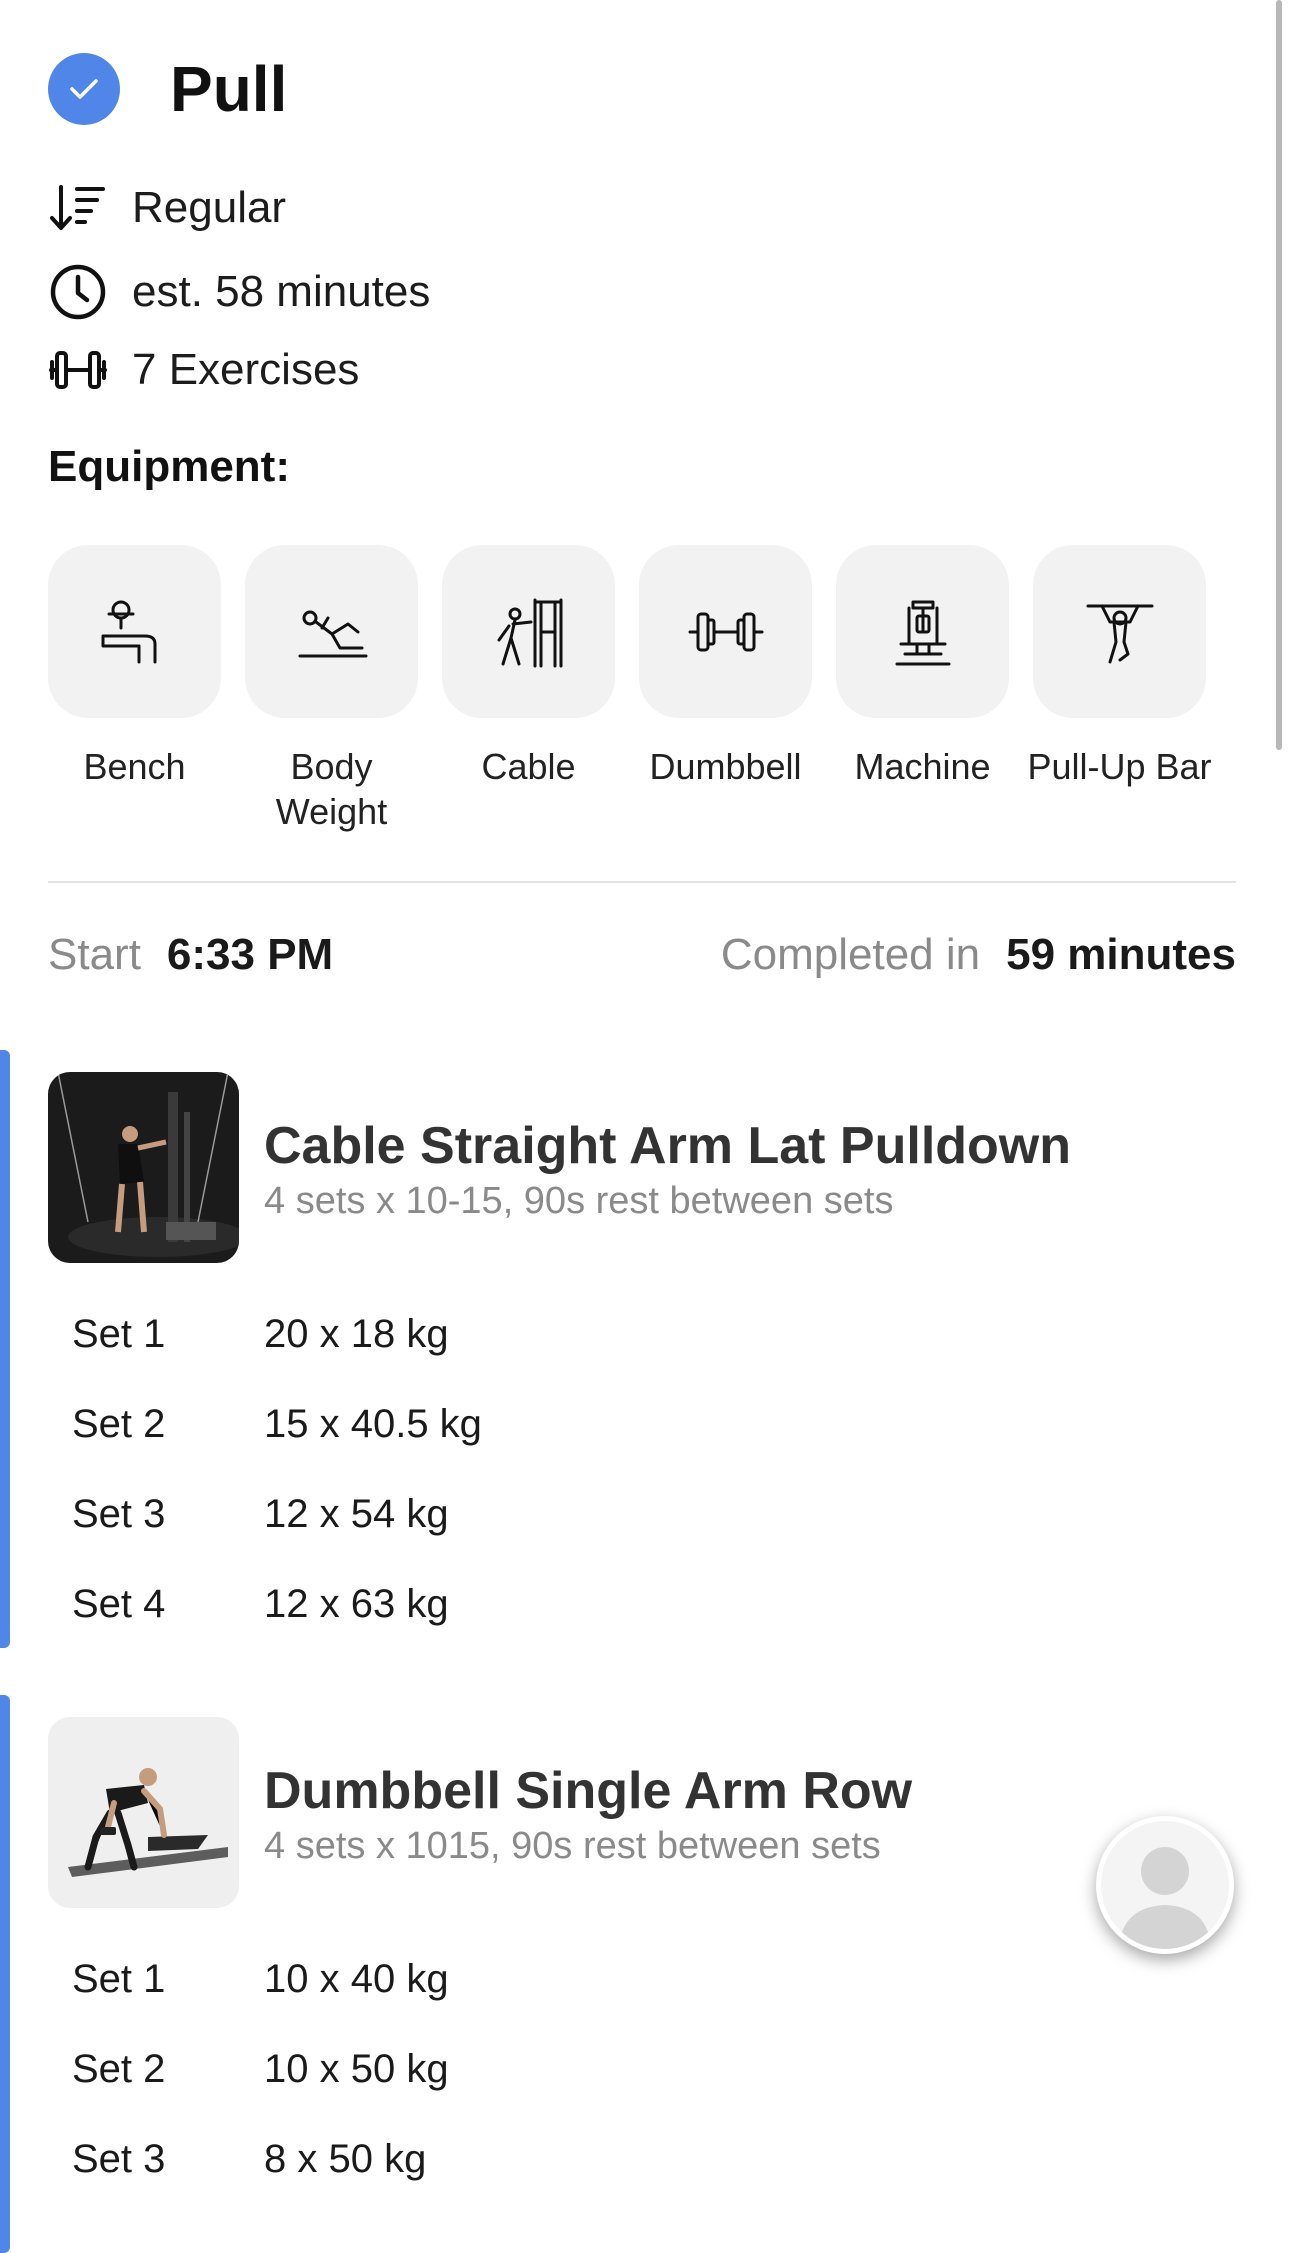 The height and width of the screenshot is (2253, 1290). What do you see at coordinates (250, 954) in the screenshot?
I see `start-value: 6:33 PM` at bounding box center [250, 954].